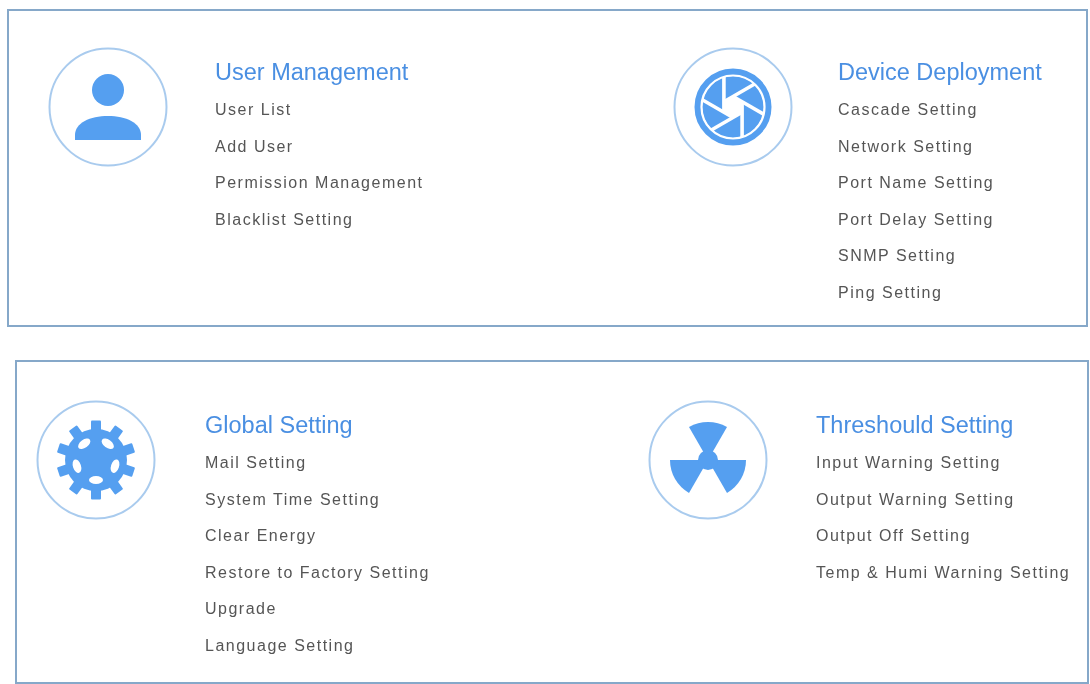 This screenshot has width=1090, height=684. What do you see at coordinates (733, 107) in the screenshot?
I see `aperture-icon` at bounding box center [733, 107].